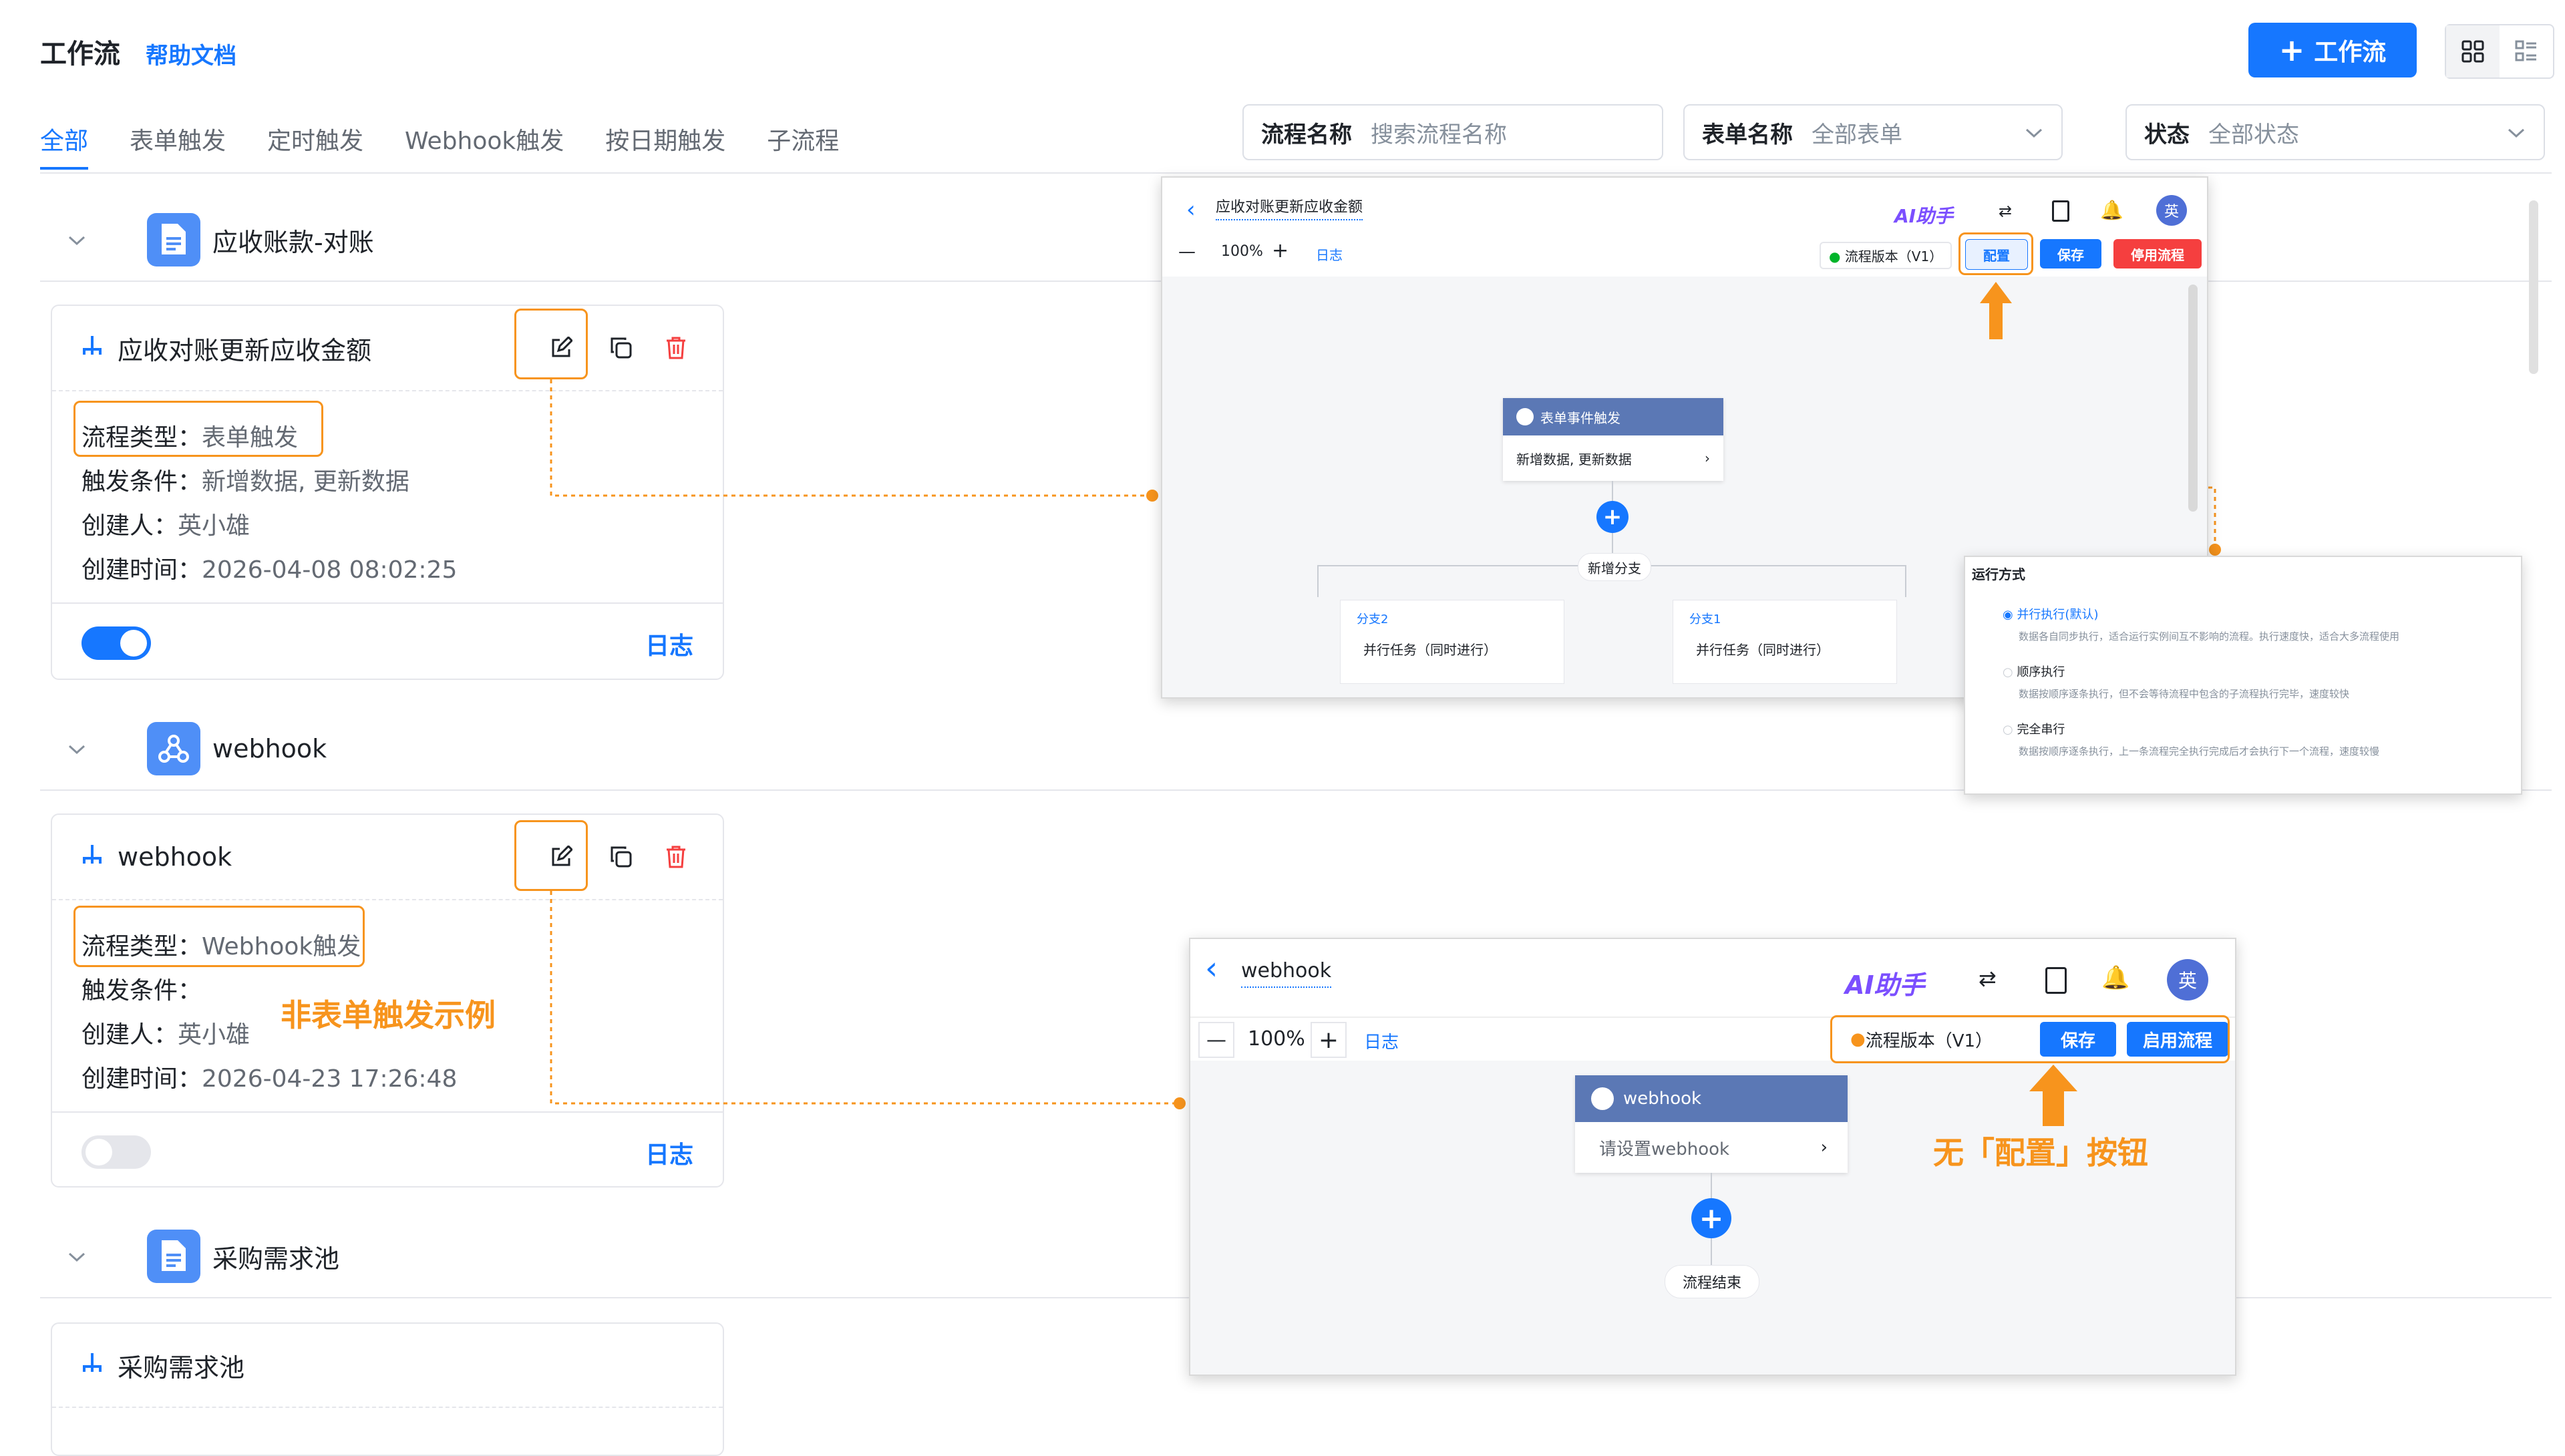 The width and height of the screenshot is (2565, 1456). Describe the element at coordinates (2199, 751) in the screenshot. I see `run-mode-option-desc: 数据按顺序逐条执行，上一条流程完全执行完成后才会执行下一个流程，速度较慢` at that location.